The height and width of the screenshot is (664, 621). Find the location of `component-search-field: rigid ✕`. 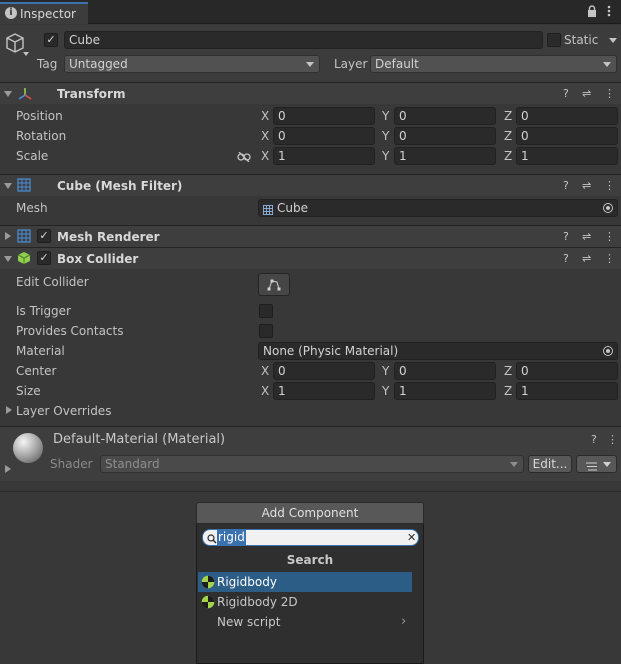

component-search-field: rigid ✕ is located at coordinates (310, 537).